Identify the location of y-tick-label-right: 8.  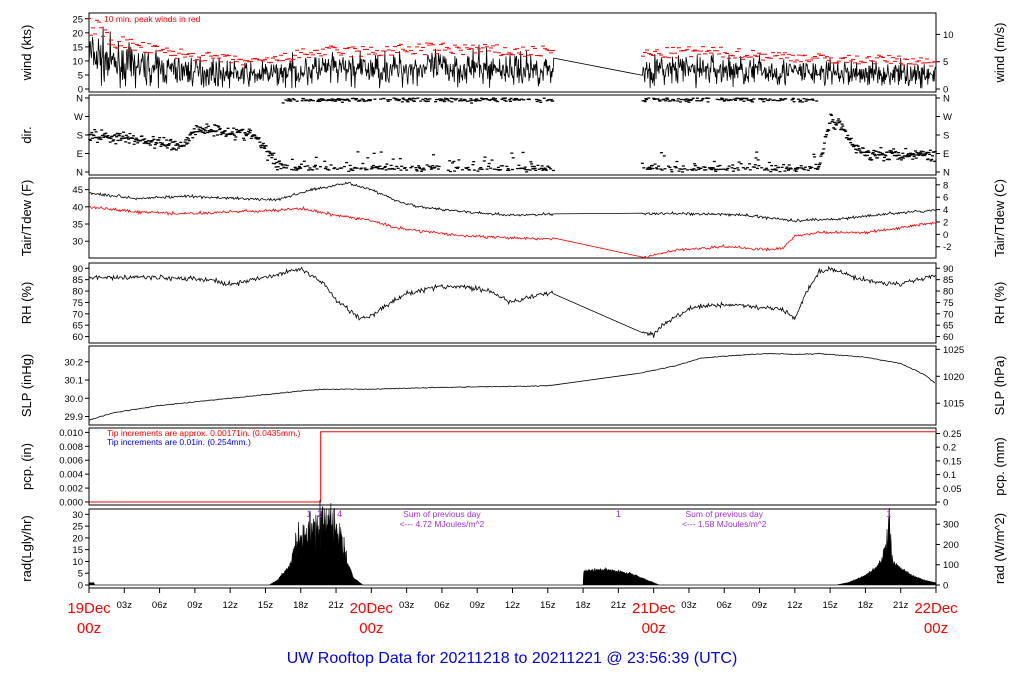
(945, 185).